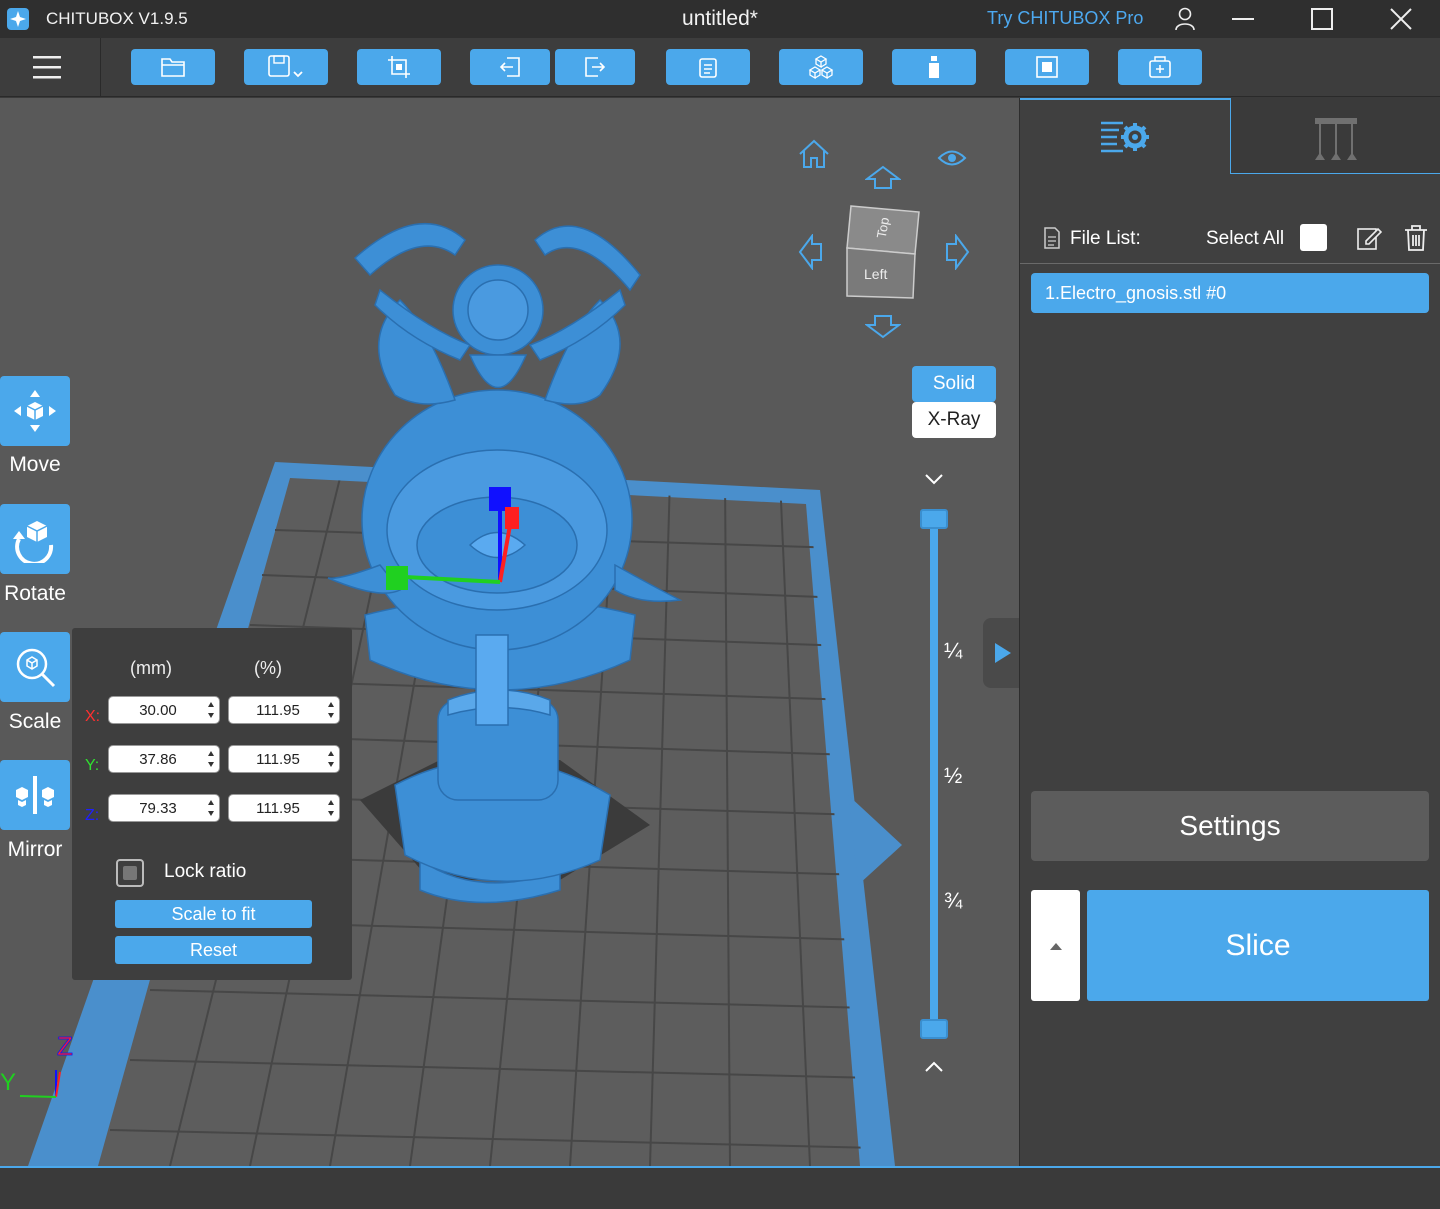 This screenshot has height=1209, width=1440. Describe the element at coordinates (117, 18) in the screenshot. I see `app-title: CHITUBOX V1.9.5` at that location.